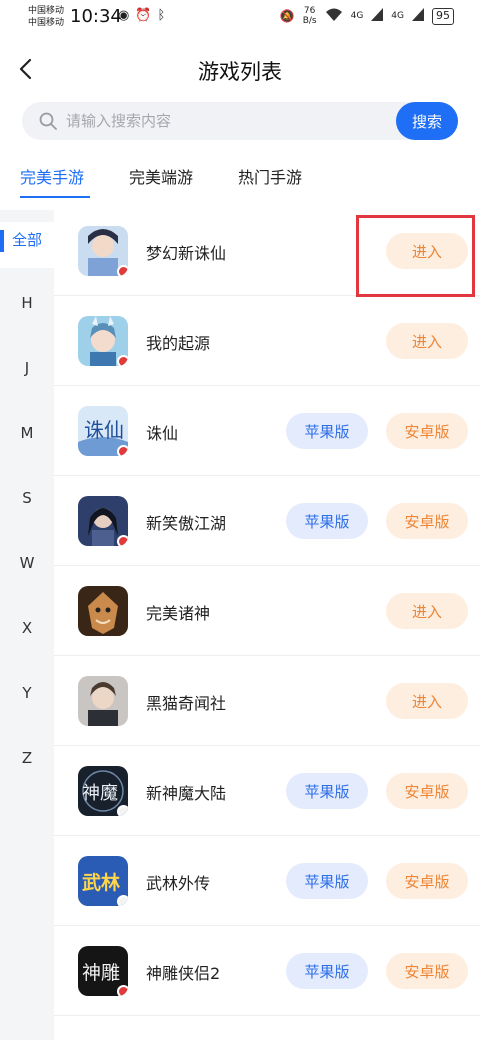 Image resolution: width=480 pixels, height=1040 pixels. What do you see at coordinates (124, 15) in the screenshot?
I see `eye-icon: ◉` at bounding box center [124, 15].